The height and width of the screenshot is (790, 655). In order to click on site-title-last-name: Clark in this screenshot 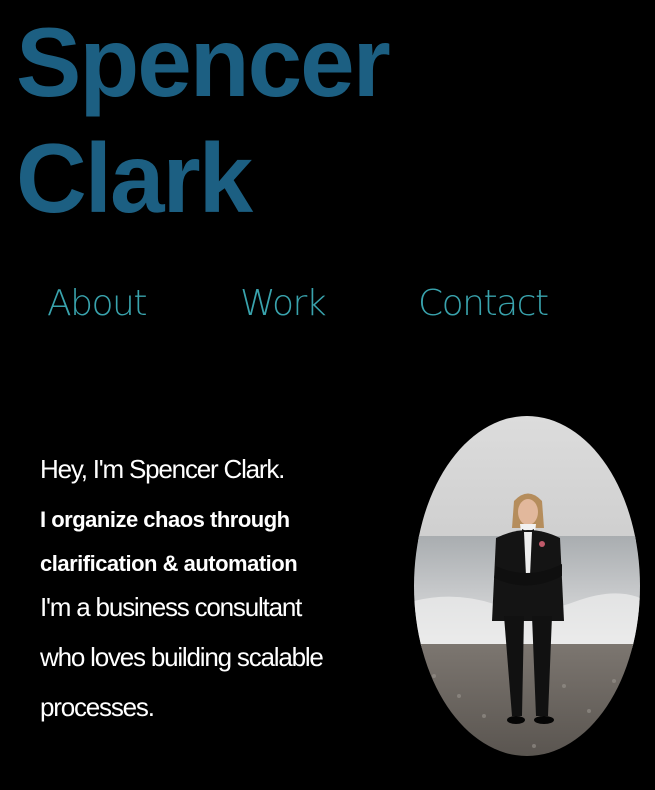, I will do `click(134, 178)`.